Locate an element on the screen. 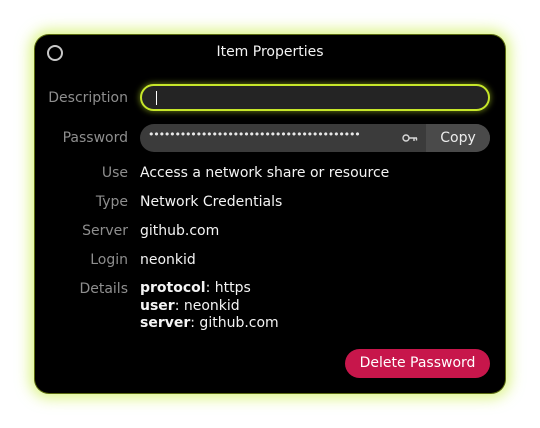  use-value: Access a network share or resource is located at coordinates (265, 173).